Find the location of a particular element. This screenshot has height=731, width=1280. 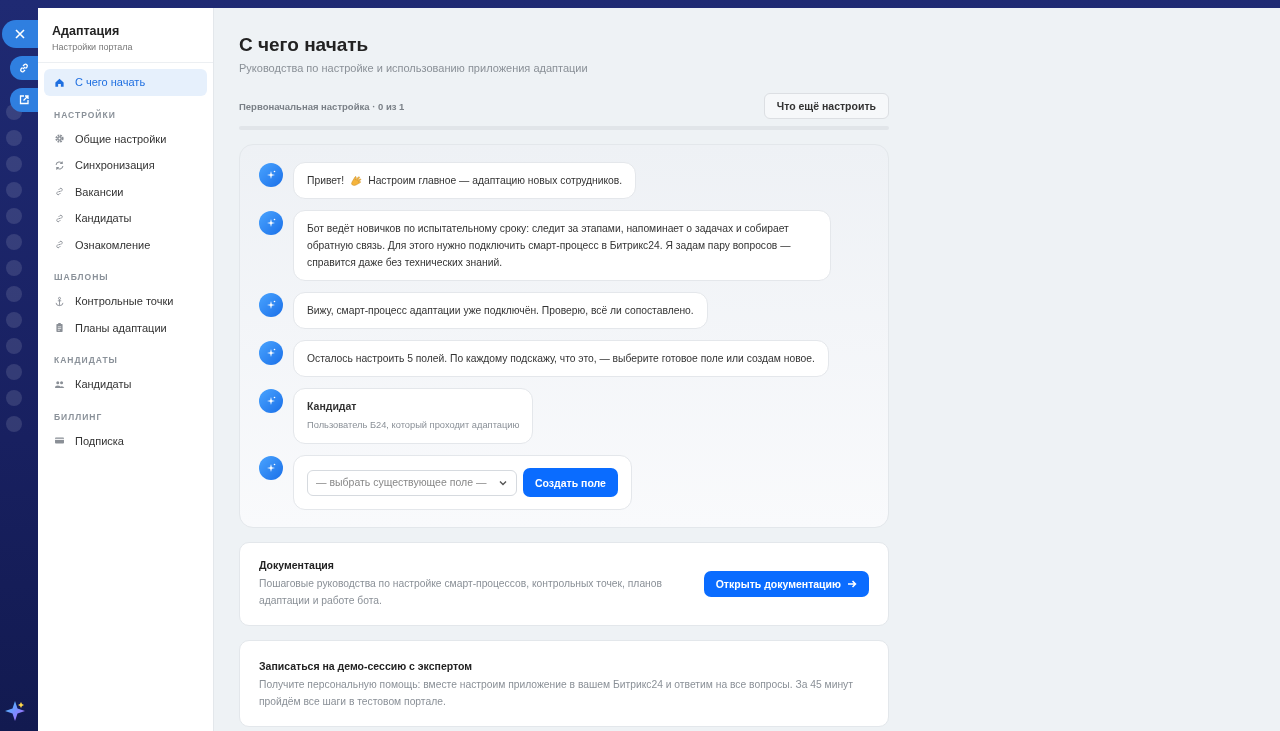

section-heading: ШАБЛОНЫ is located at coordinates (81, 277).